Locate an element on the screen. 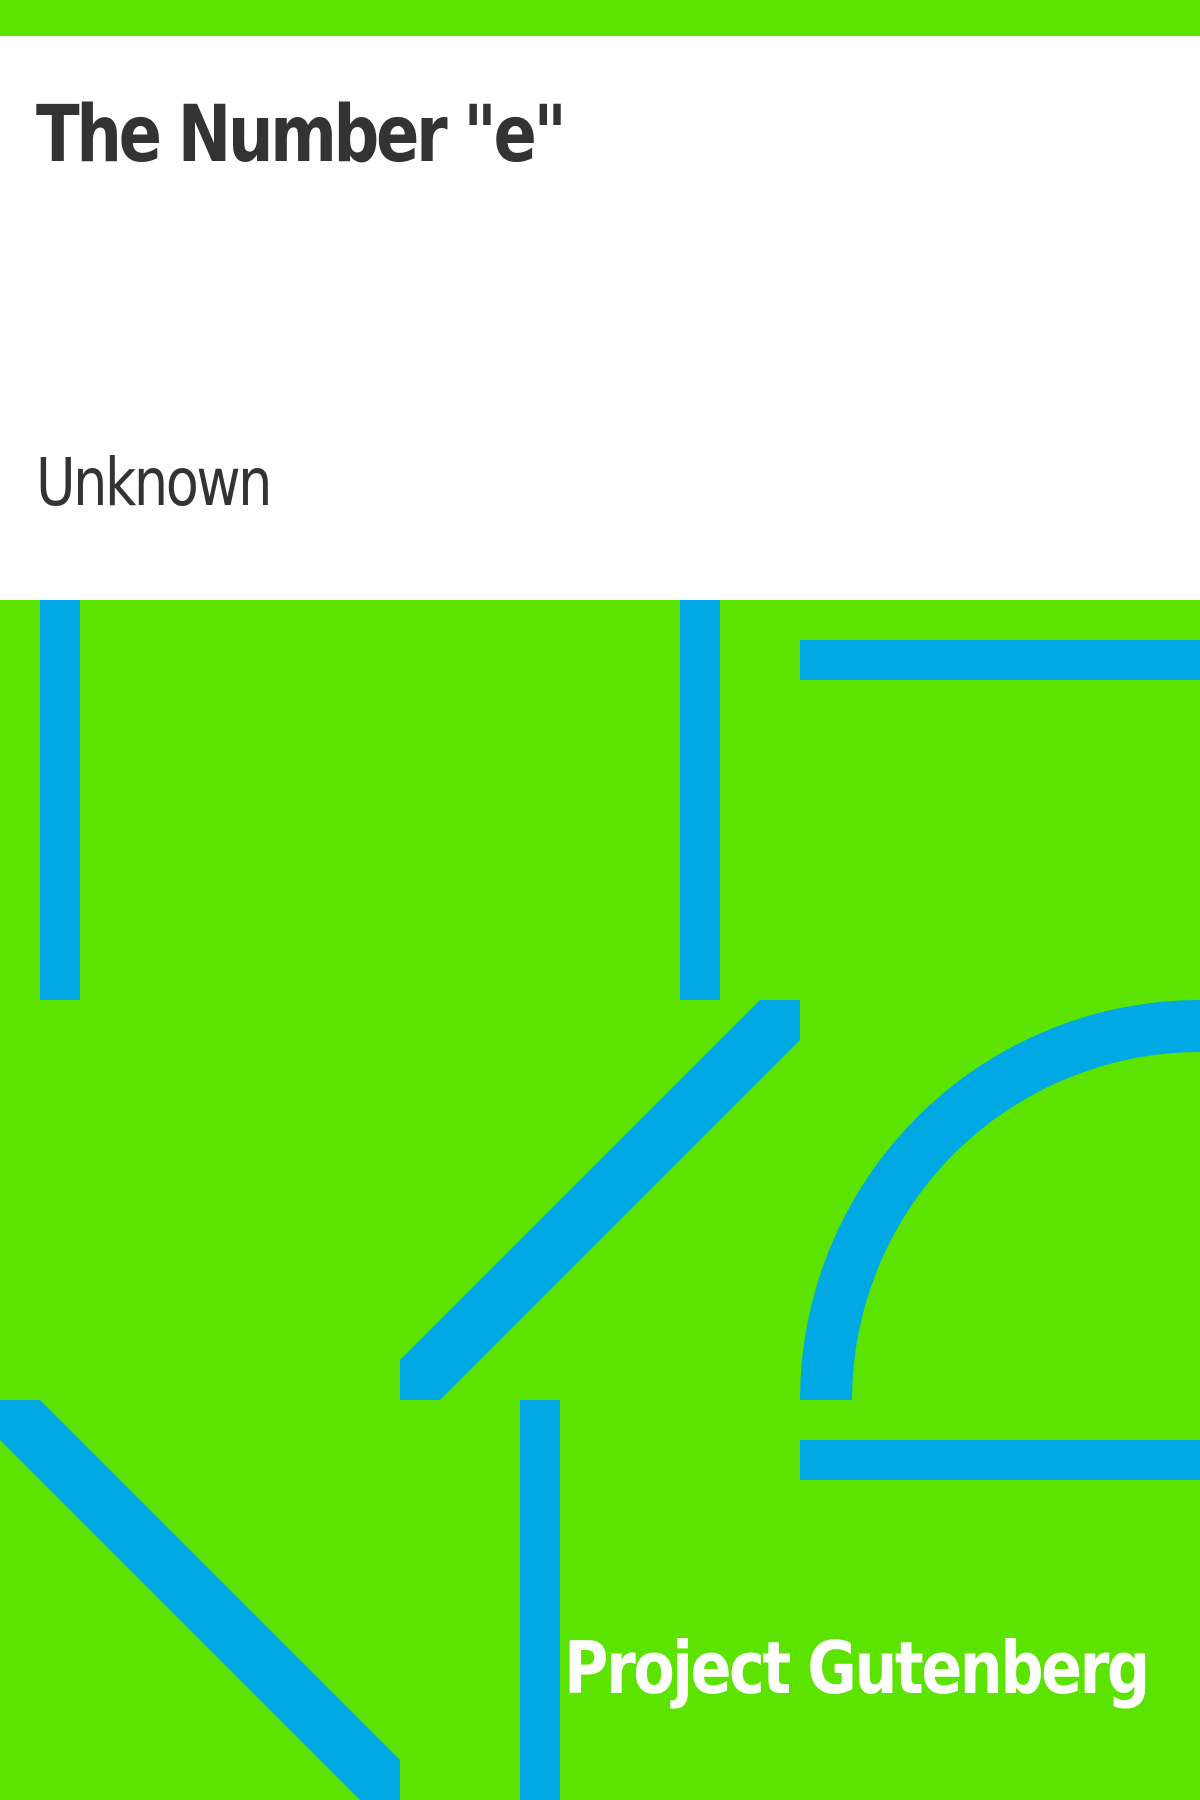  vertical-bar-left is located at coordinates (60, 800).